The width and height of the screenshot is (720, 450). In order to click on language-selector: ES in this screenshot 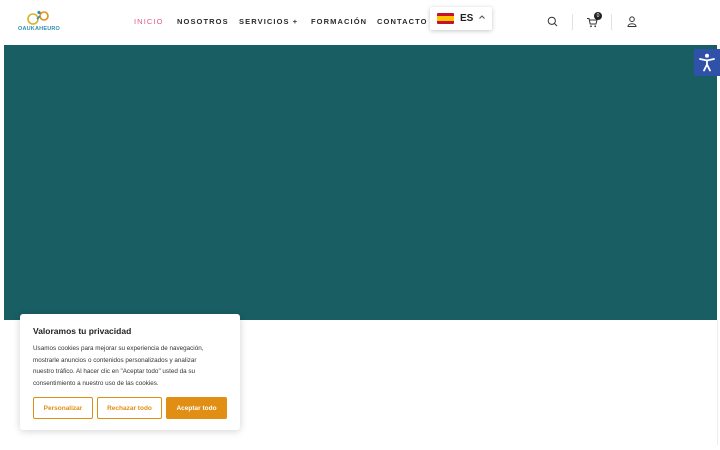, I will do `click(461, 18)`.